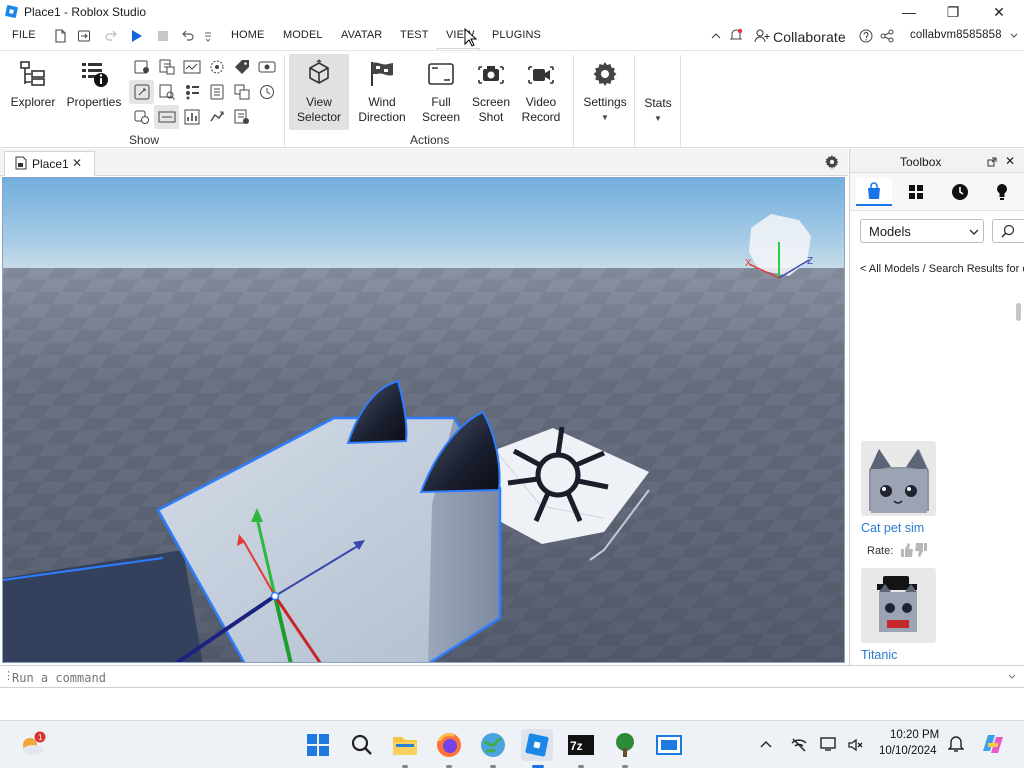  What do you see at coordinates (60, 36) in the screenshot?
I see `new-file-icon` at bounding box center [60, 36].